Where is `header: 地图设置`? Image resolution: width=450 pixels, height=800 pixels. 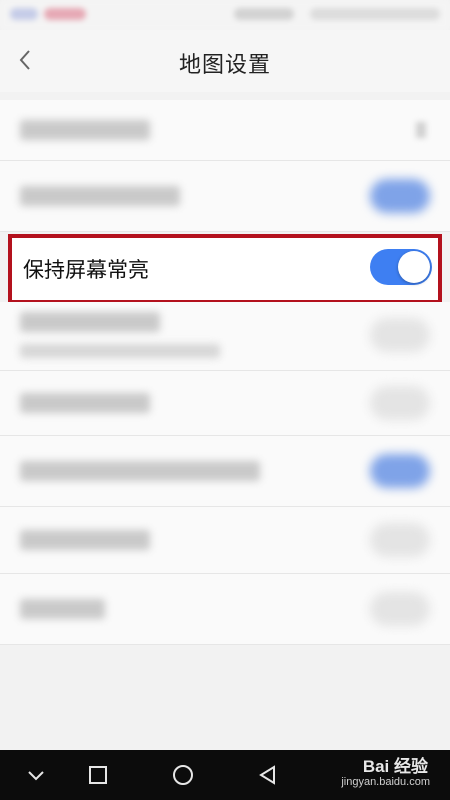 header: 地图设置 is located at coordinates (225, 61).